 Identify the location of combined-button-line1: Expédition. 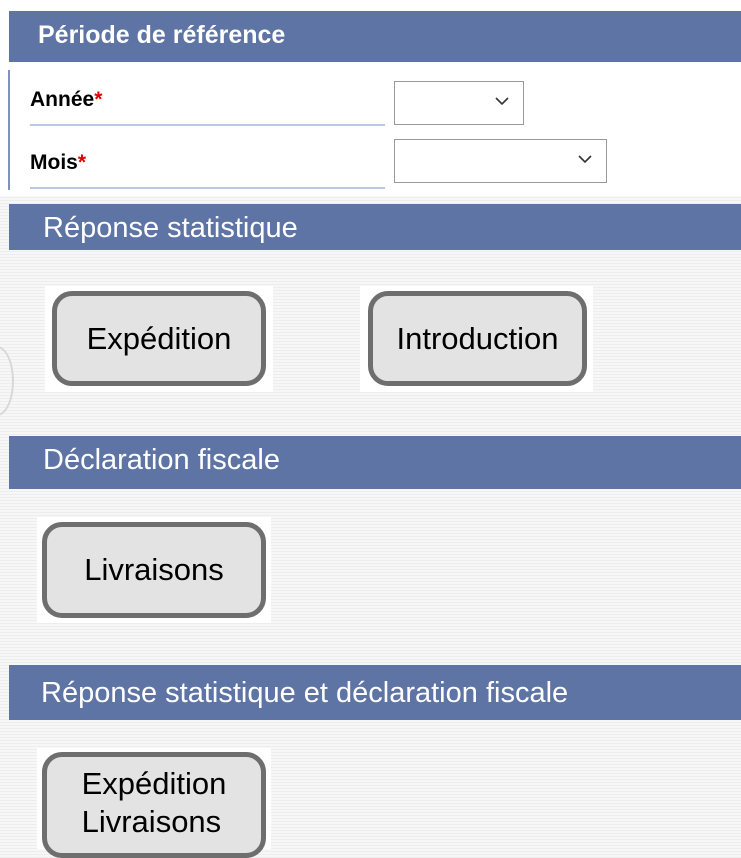
(154, 783).